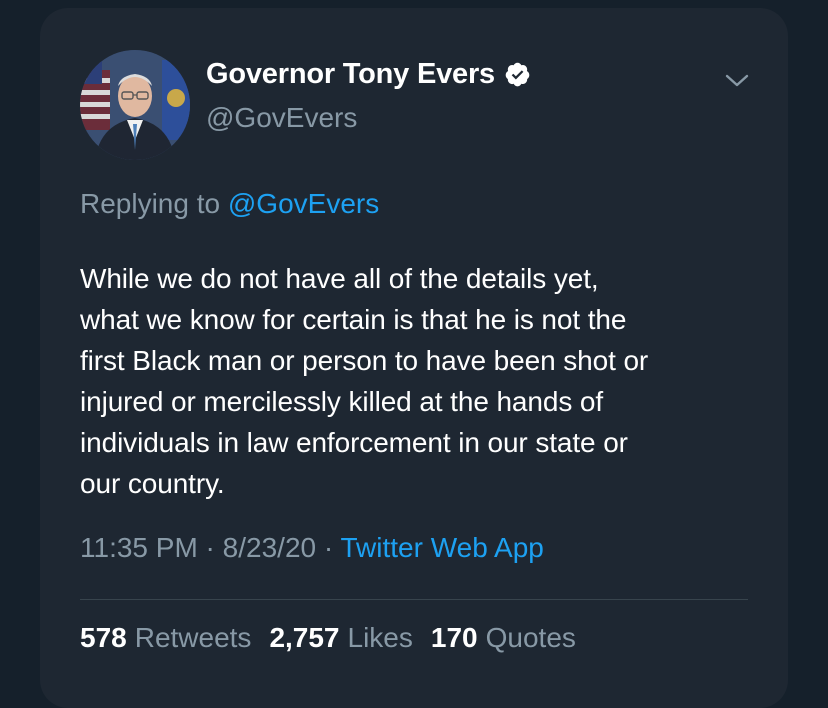  I want to click on tweet-meta: 11:35 PM · 8/23/20 · Twitter Web App, so click(312, 548).